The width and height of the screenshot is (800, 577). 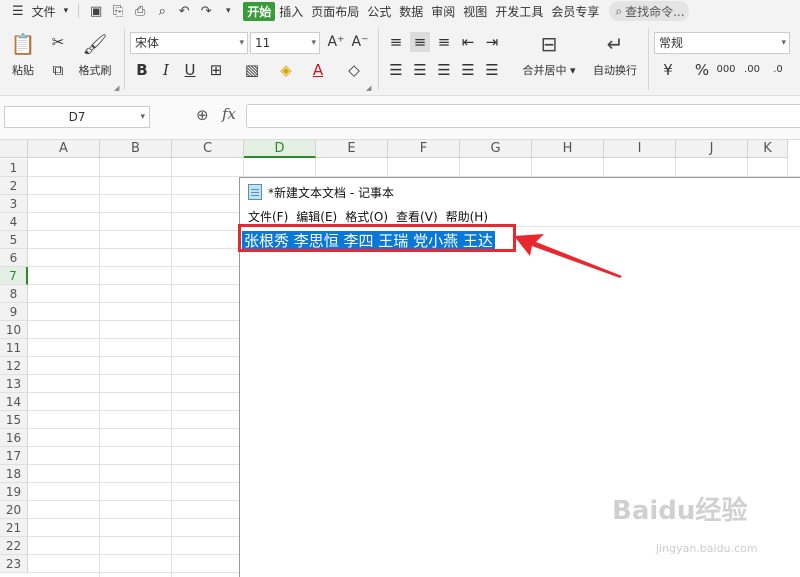 What do you see at coordinates (468, 42) in the screenshot?
I see `decrease-indent-icon: ⇤` at bounding box center [468, 42].